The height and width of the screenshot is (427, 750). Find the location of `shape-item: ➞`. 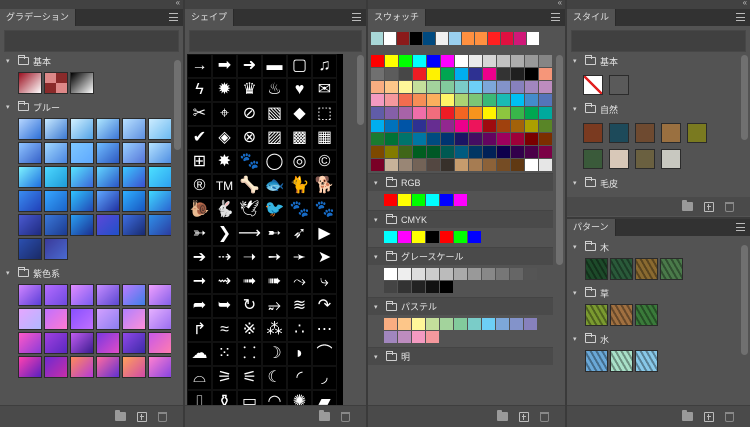

shape-item: ➞ is located at coordinates (199, 282).